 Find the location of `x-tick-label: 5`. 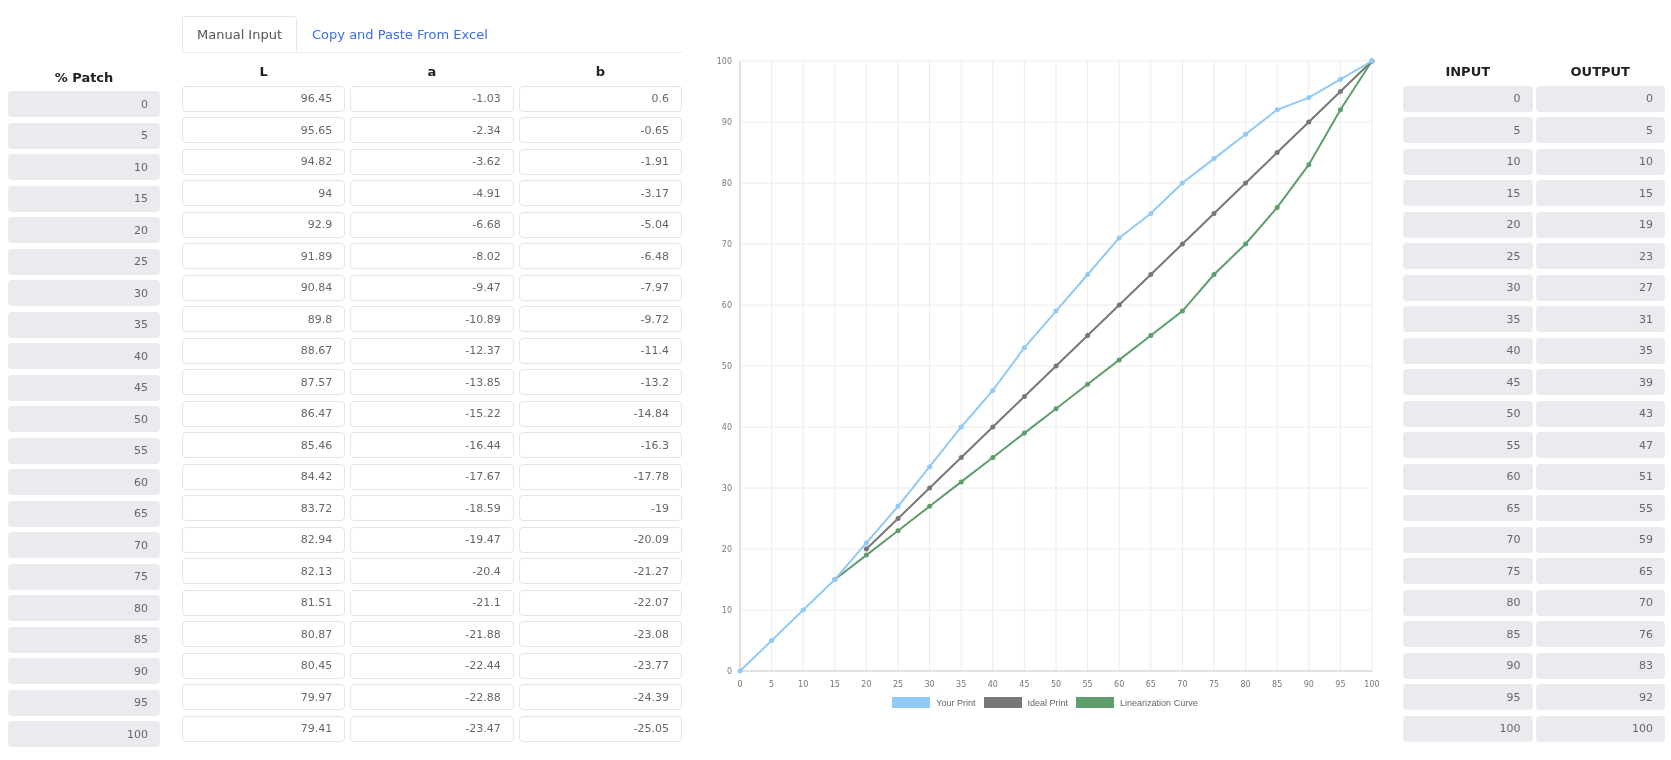

x-tick-label: 5 is located at coordinates (772, 684).